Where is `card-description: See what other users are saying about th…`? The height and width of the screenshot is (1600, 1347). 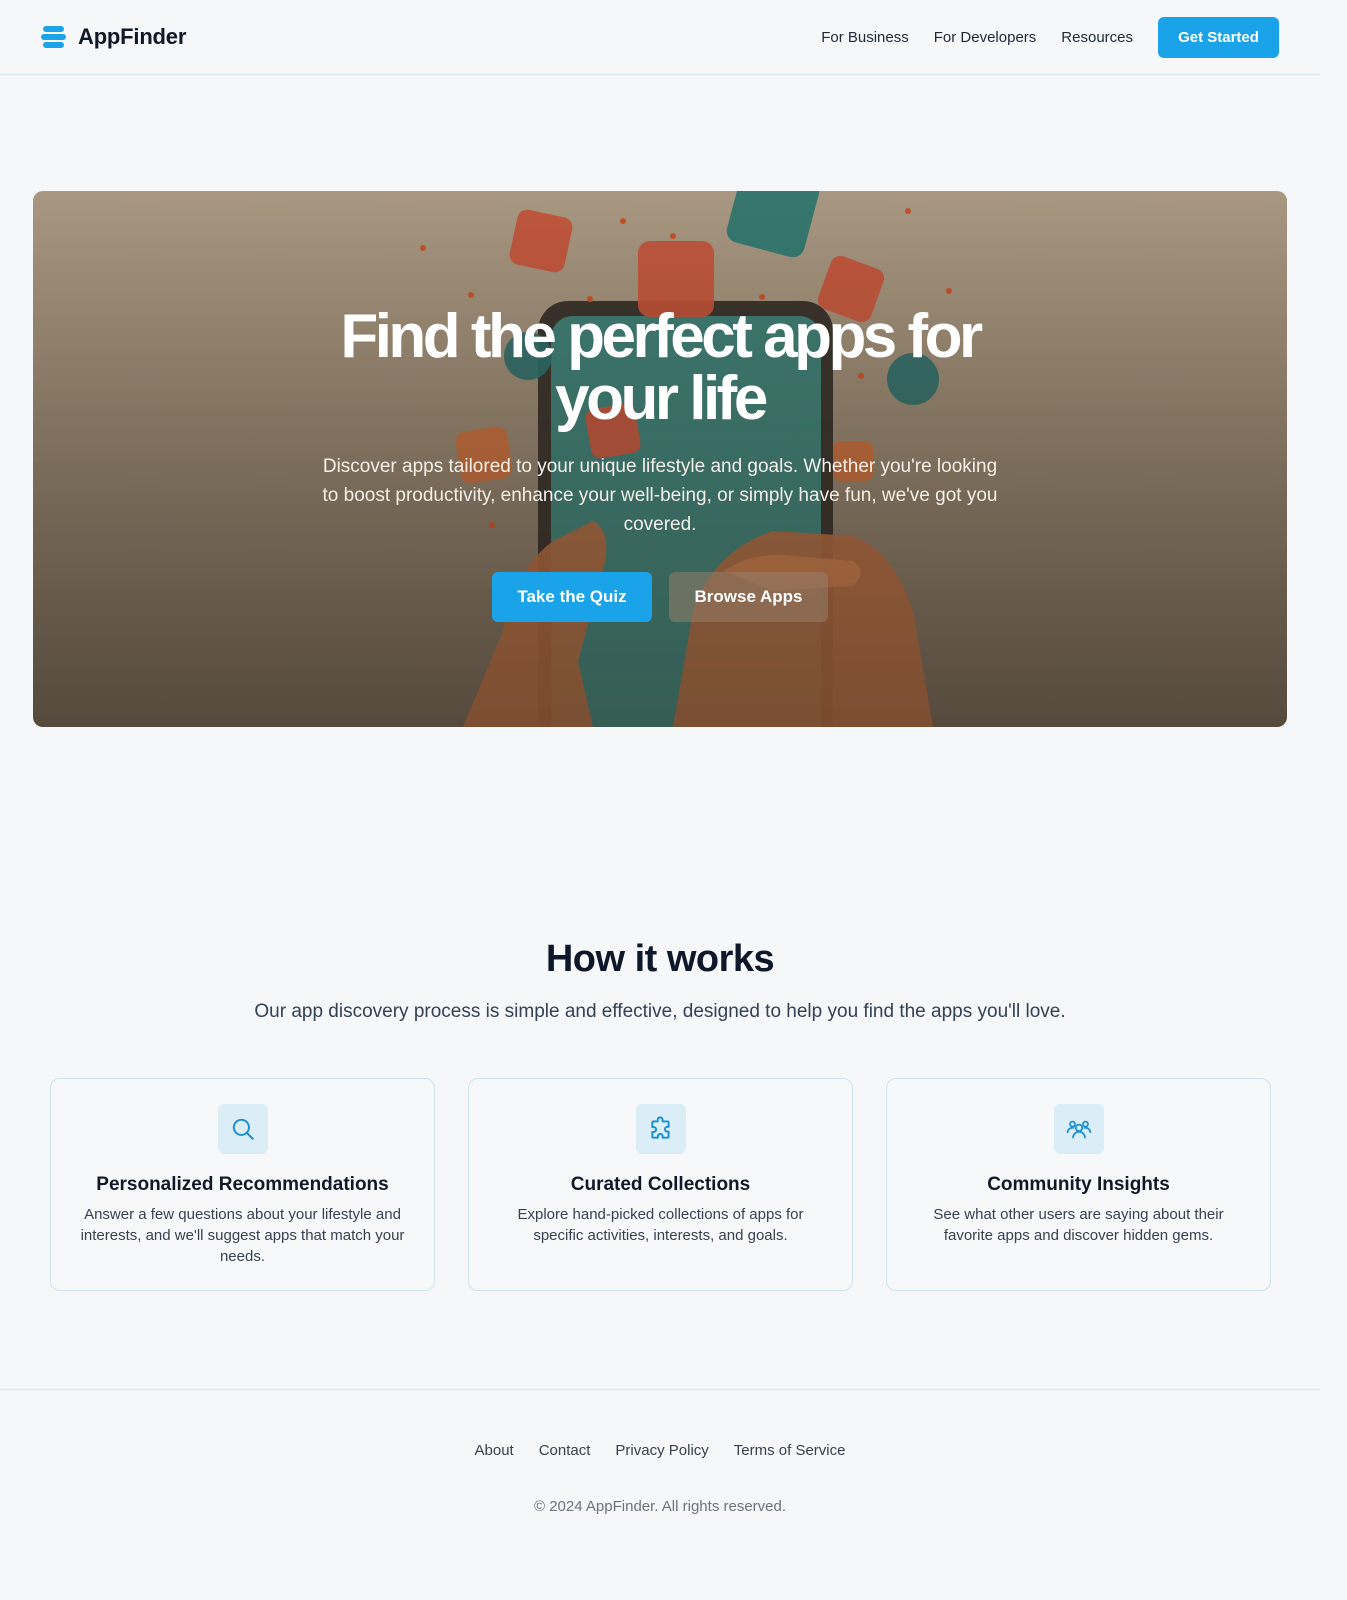
card-description: See what other users are saying about th… is located at coordinates (1078, 1225).